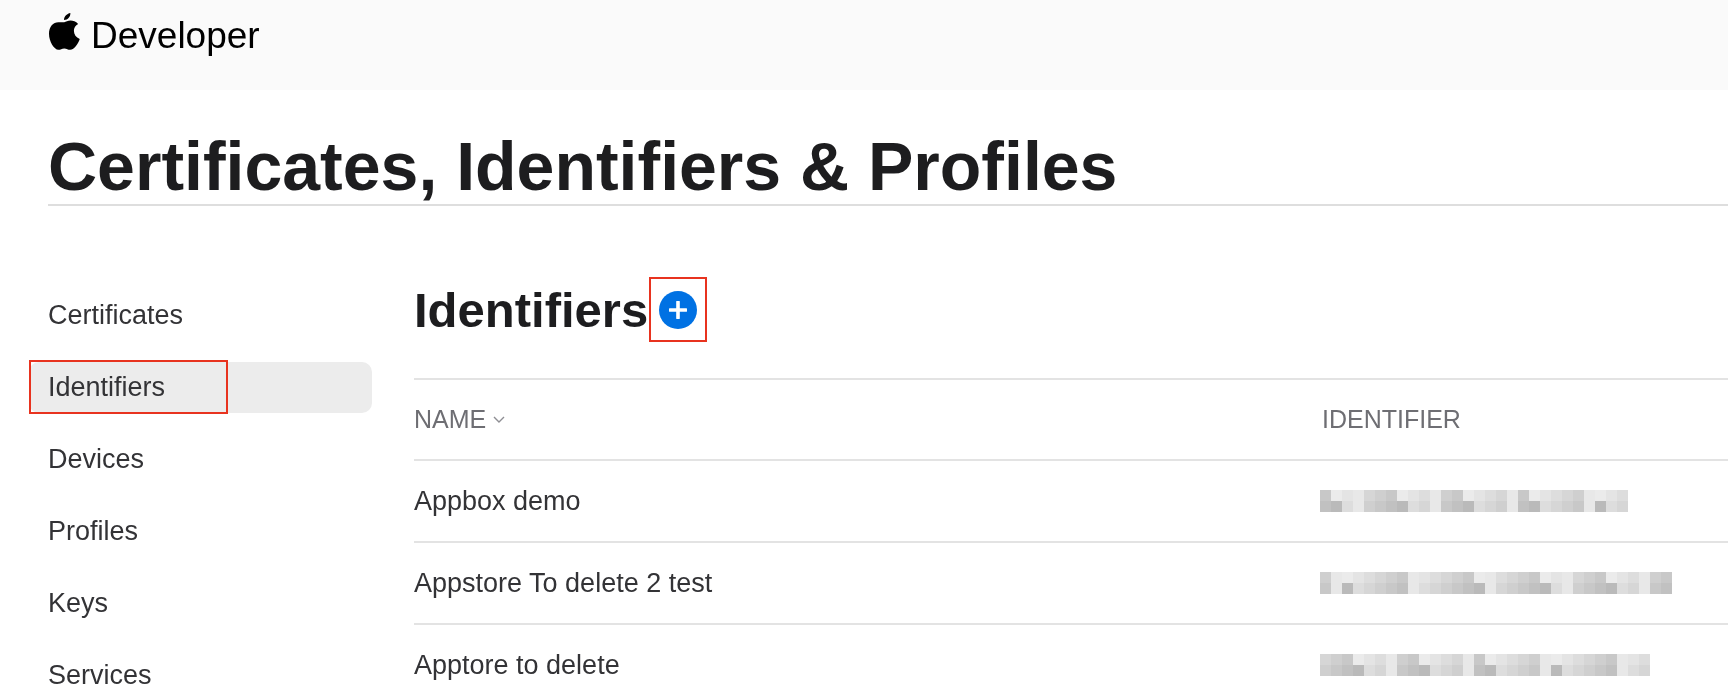  I want to click on sidebar-item: Devices, so click(200, 459).